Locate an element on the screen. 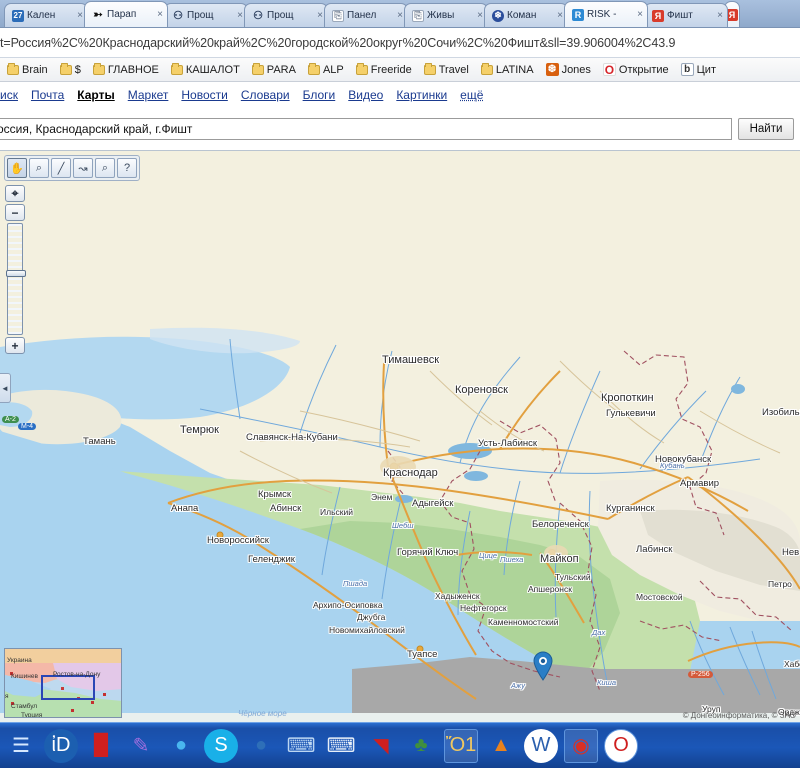 This screenshot has height=768, width=800. browser-tab-7: R RISK - × is located at coordinates (606, 14).